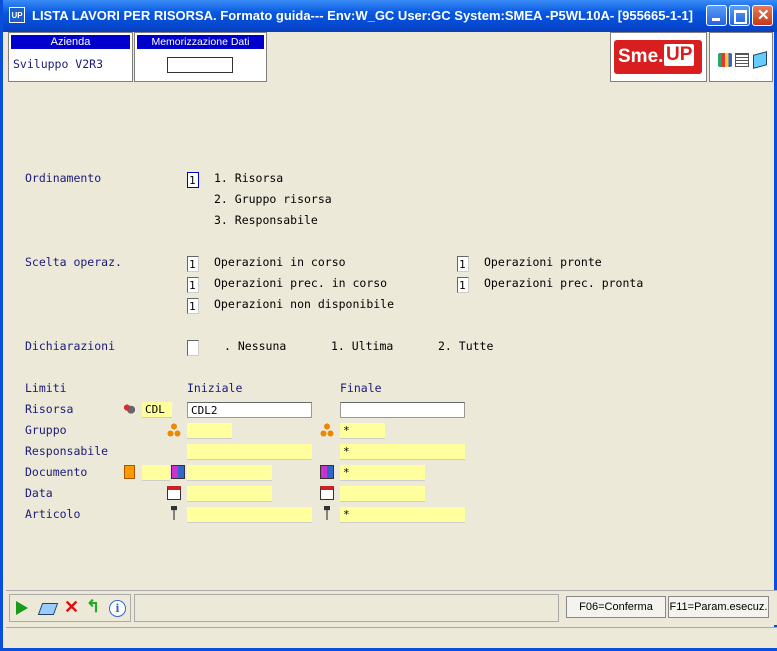 The height and width of the screenshot is (651, 777). What do you see at coordinates (249, 452) in the screenshot?
I see `responsabile-iniziale-input` at bounding box center [249, 452].